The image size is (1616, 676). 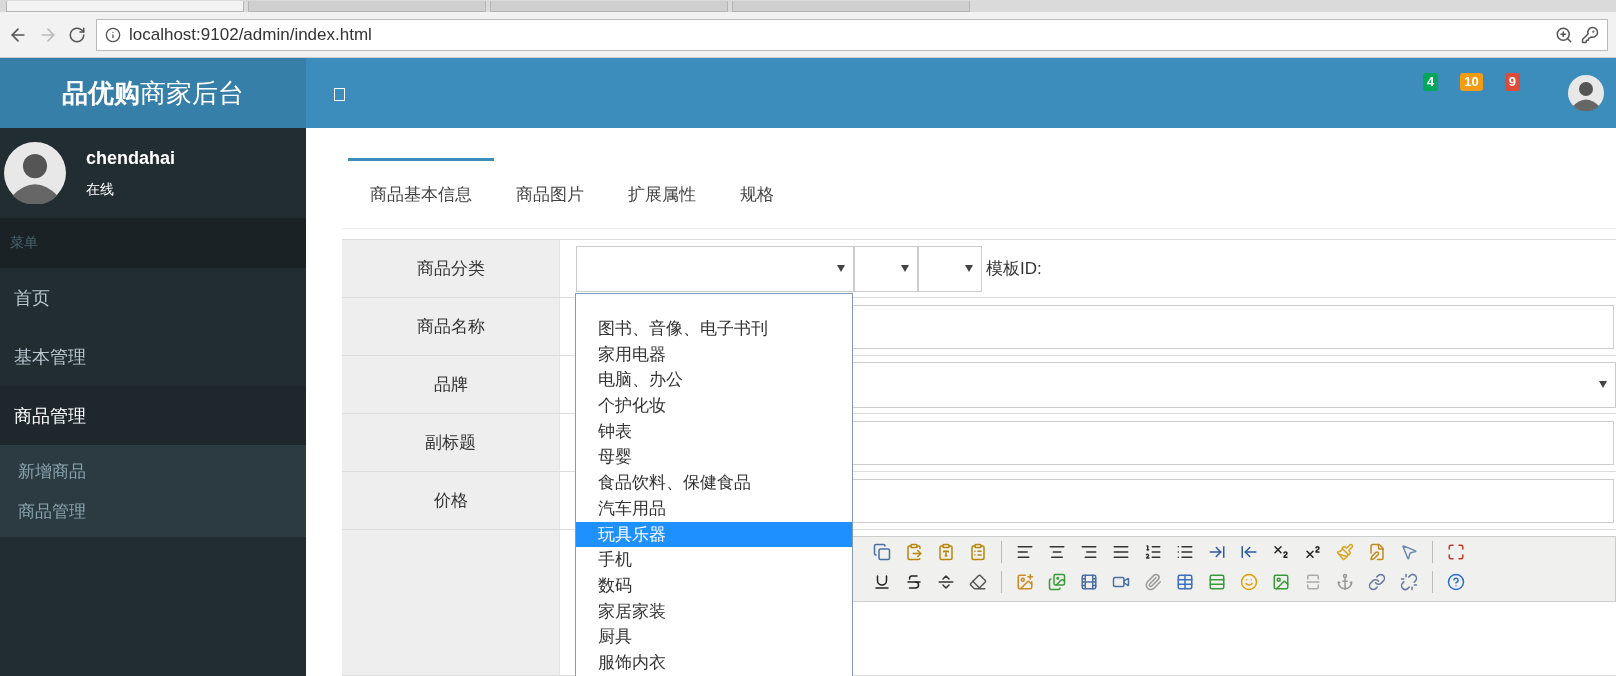 What do you see at coordinates (714, 483) in the screenshot?
I see `dropdown-option: 食品饮料、保健食品` at bounding box center [714, 483].